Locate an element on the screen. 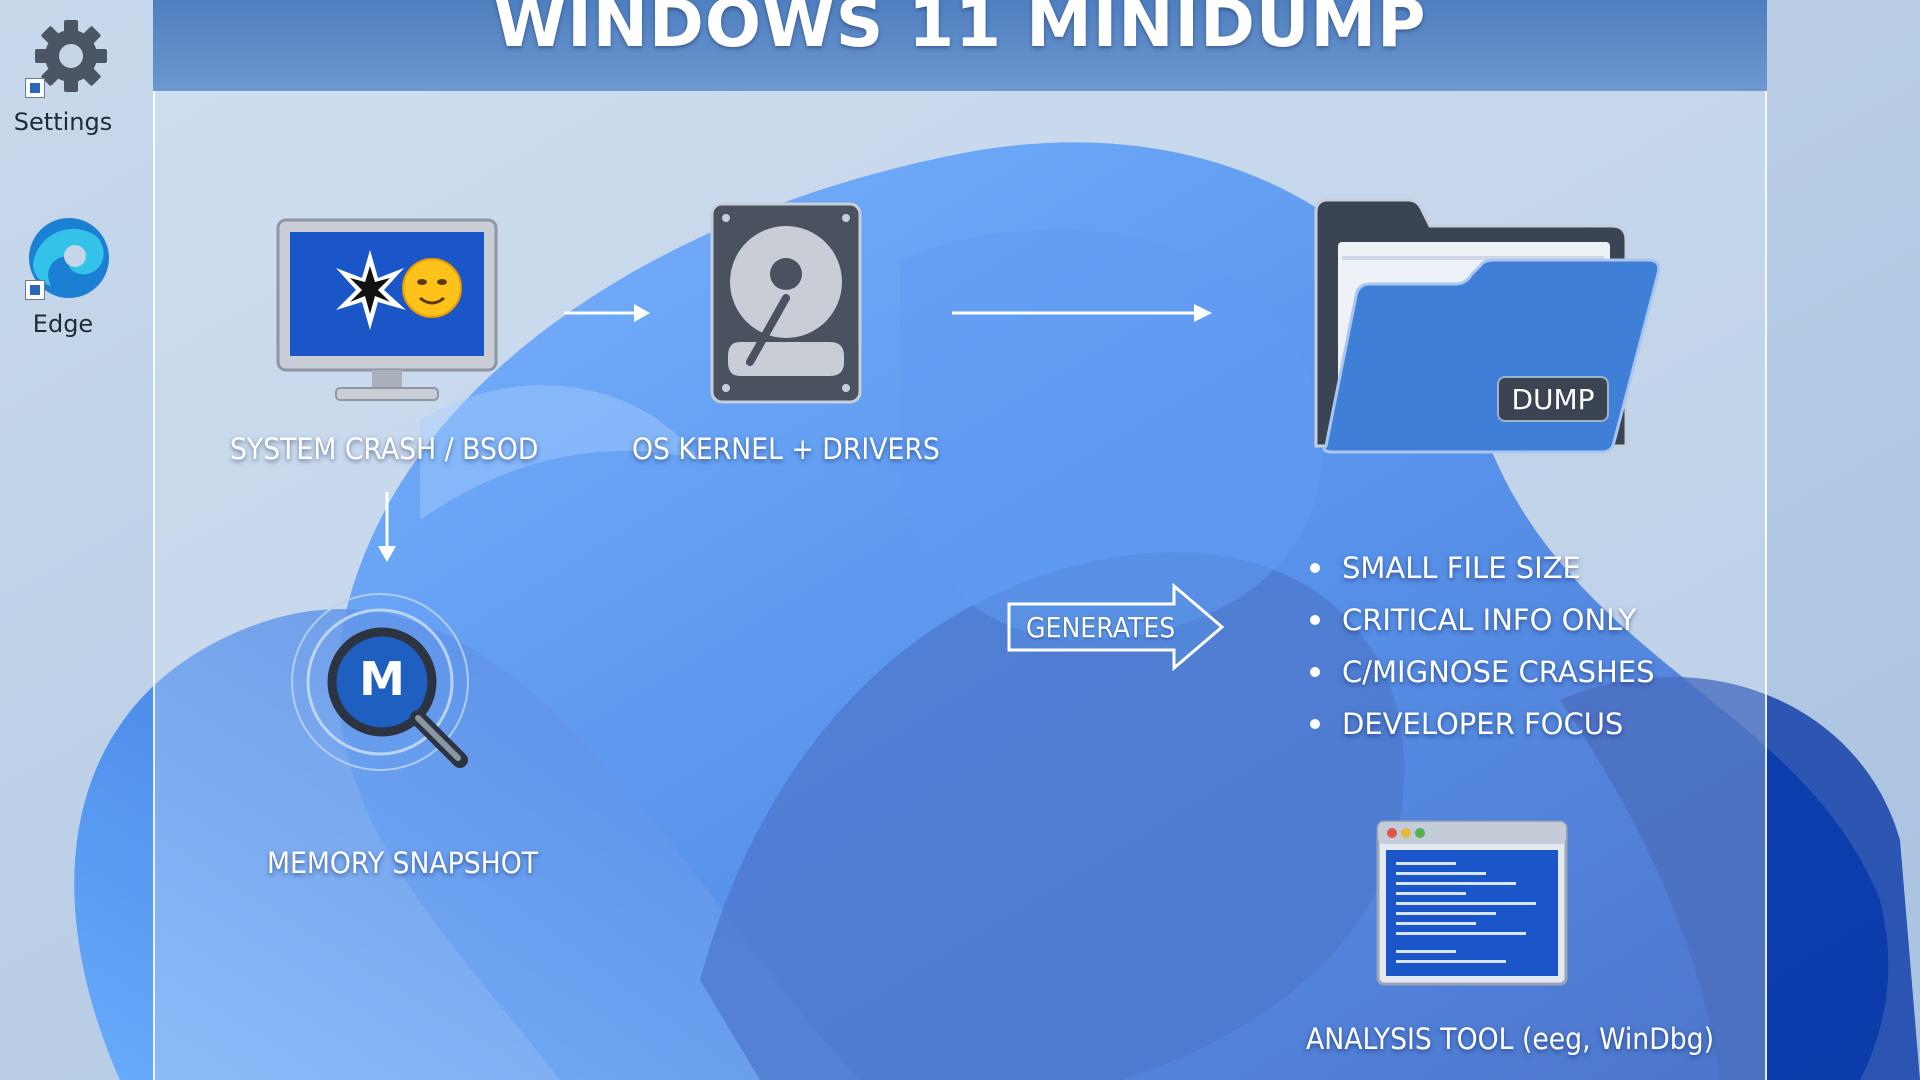 The width and height of the screenshot is (1920, 1080). generates-arrow: GENERATES is located at coordinates (1116, 627).